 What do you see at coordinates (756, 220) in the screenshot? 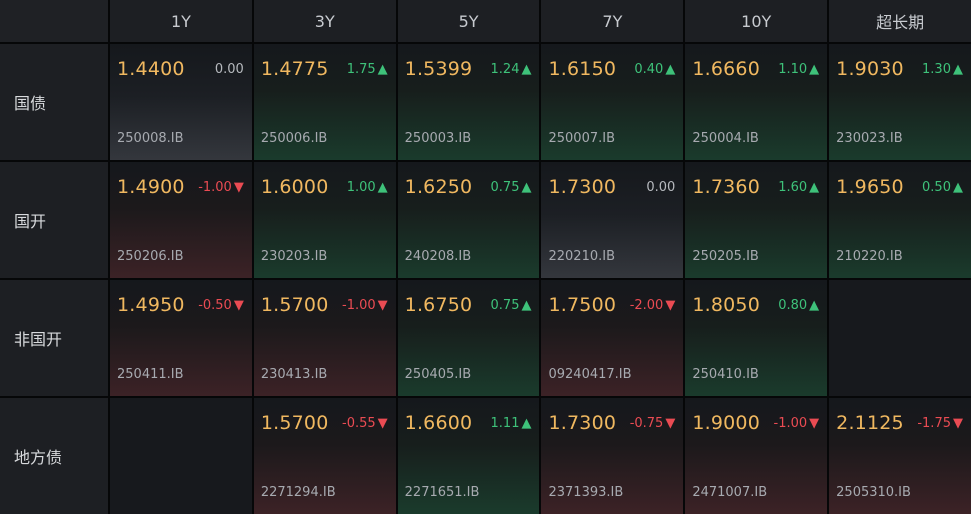
I see `quote-cell: 1.7360 1.60 ▲ 250205.IB` at bounding box center [756, 220].